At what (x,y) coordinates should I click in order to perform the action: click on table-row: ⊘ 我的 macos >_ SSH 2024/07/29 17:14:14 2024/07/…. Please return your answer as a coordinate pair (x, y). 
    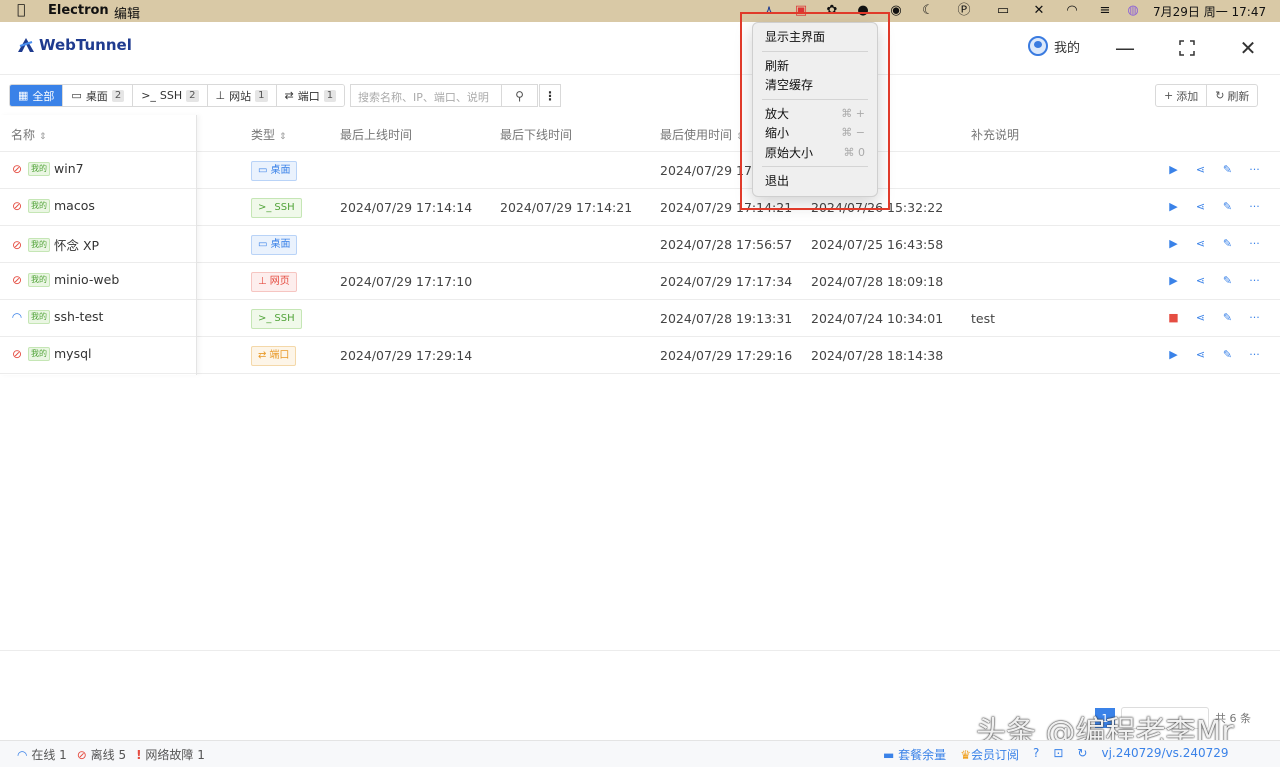
    Looking at the image, I should click on (640, 207).